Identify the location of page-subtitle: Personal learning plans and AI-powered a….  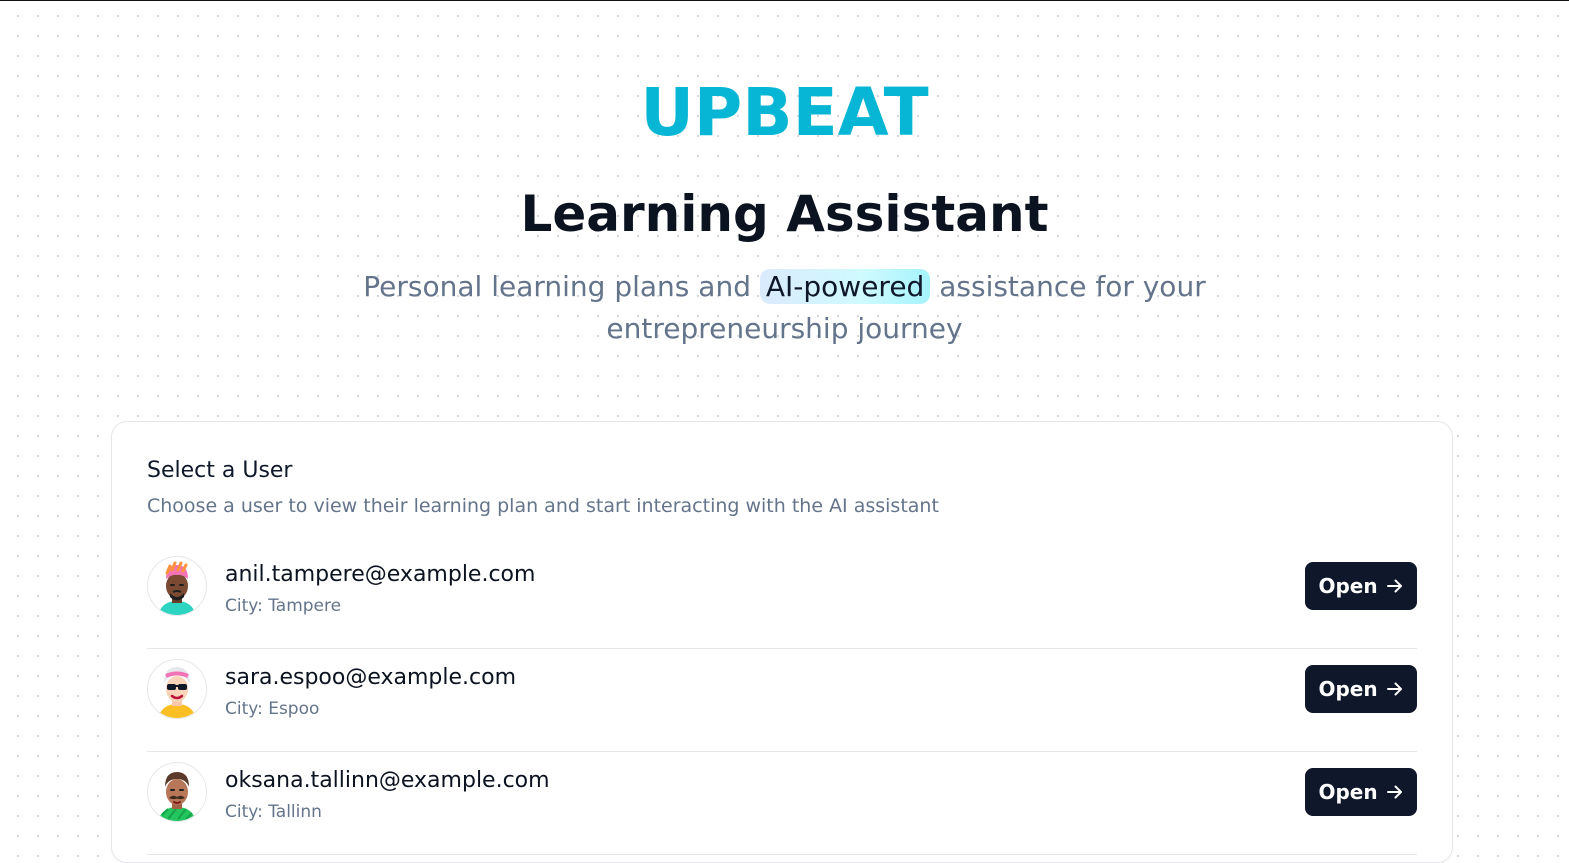
(784, 308).